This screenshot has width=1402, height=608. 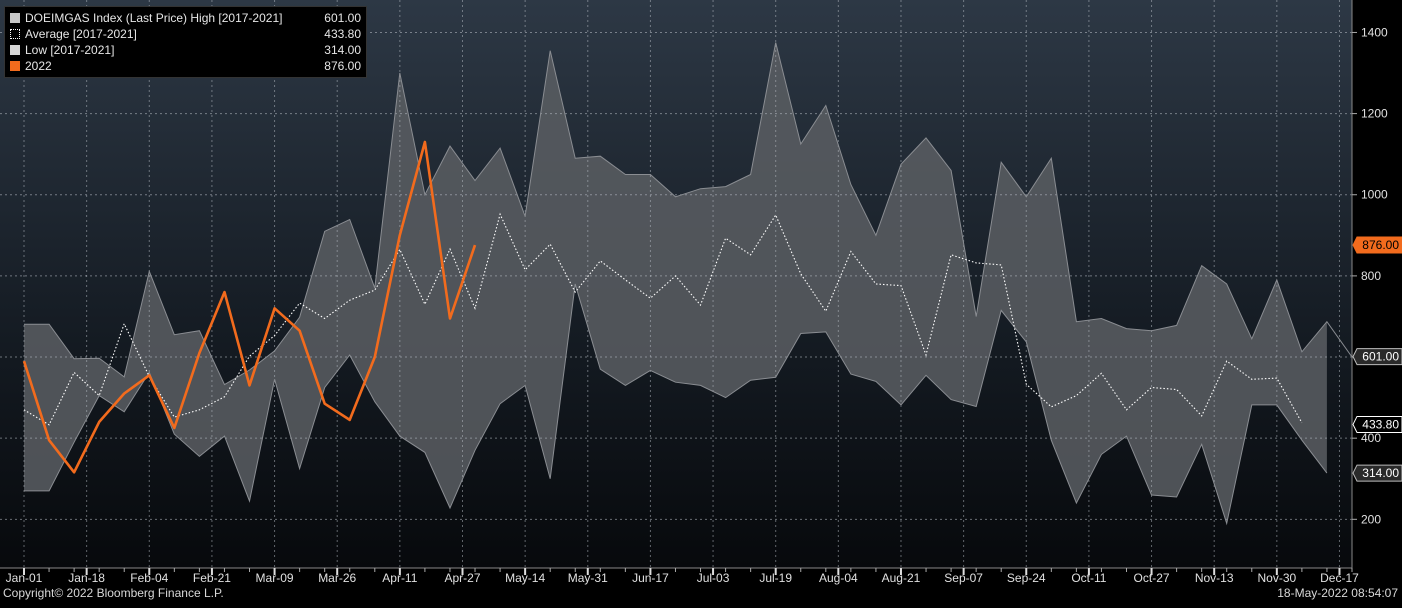 I want to click on x-tick-label: Oct-11, so click(x=1088, y=578).